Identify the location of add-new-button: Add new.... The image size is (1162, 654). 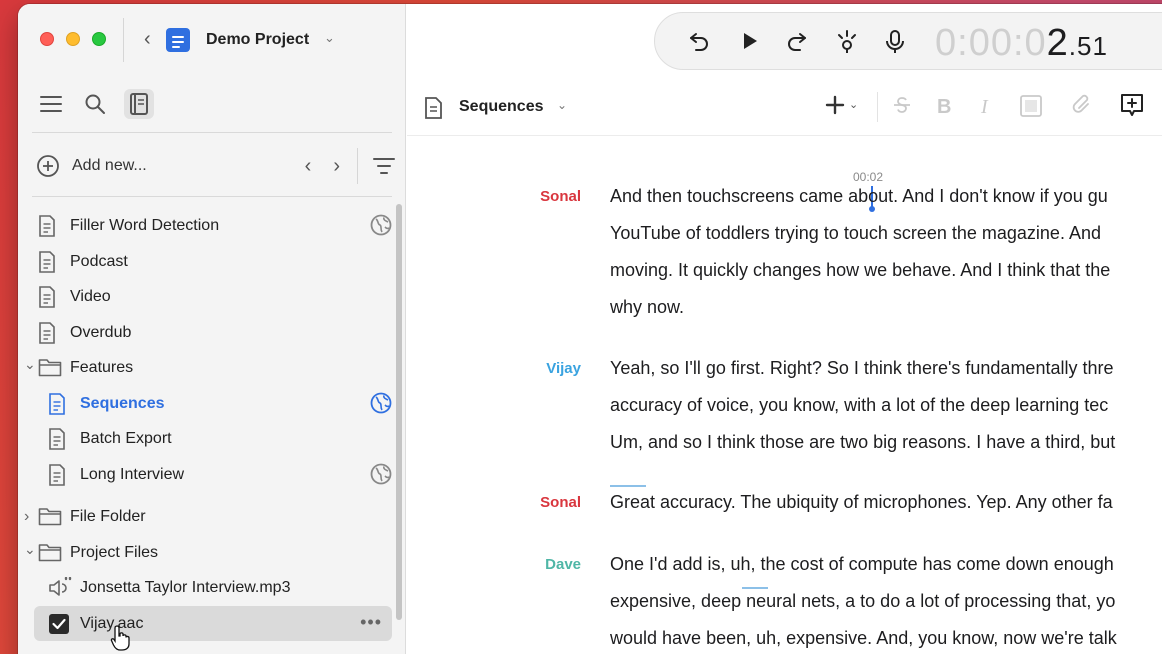
(109, 166).